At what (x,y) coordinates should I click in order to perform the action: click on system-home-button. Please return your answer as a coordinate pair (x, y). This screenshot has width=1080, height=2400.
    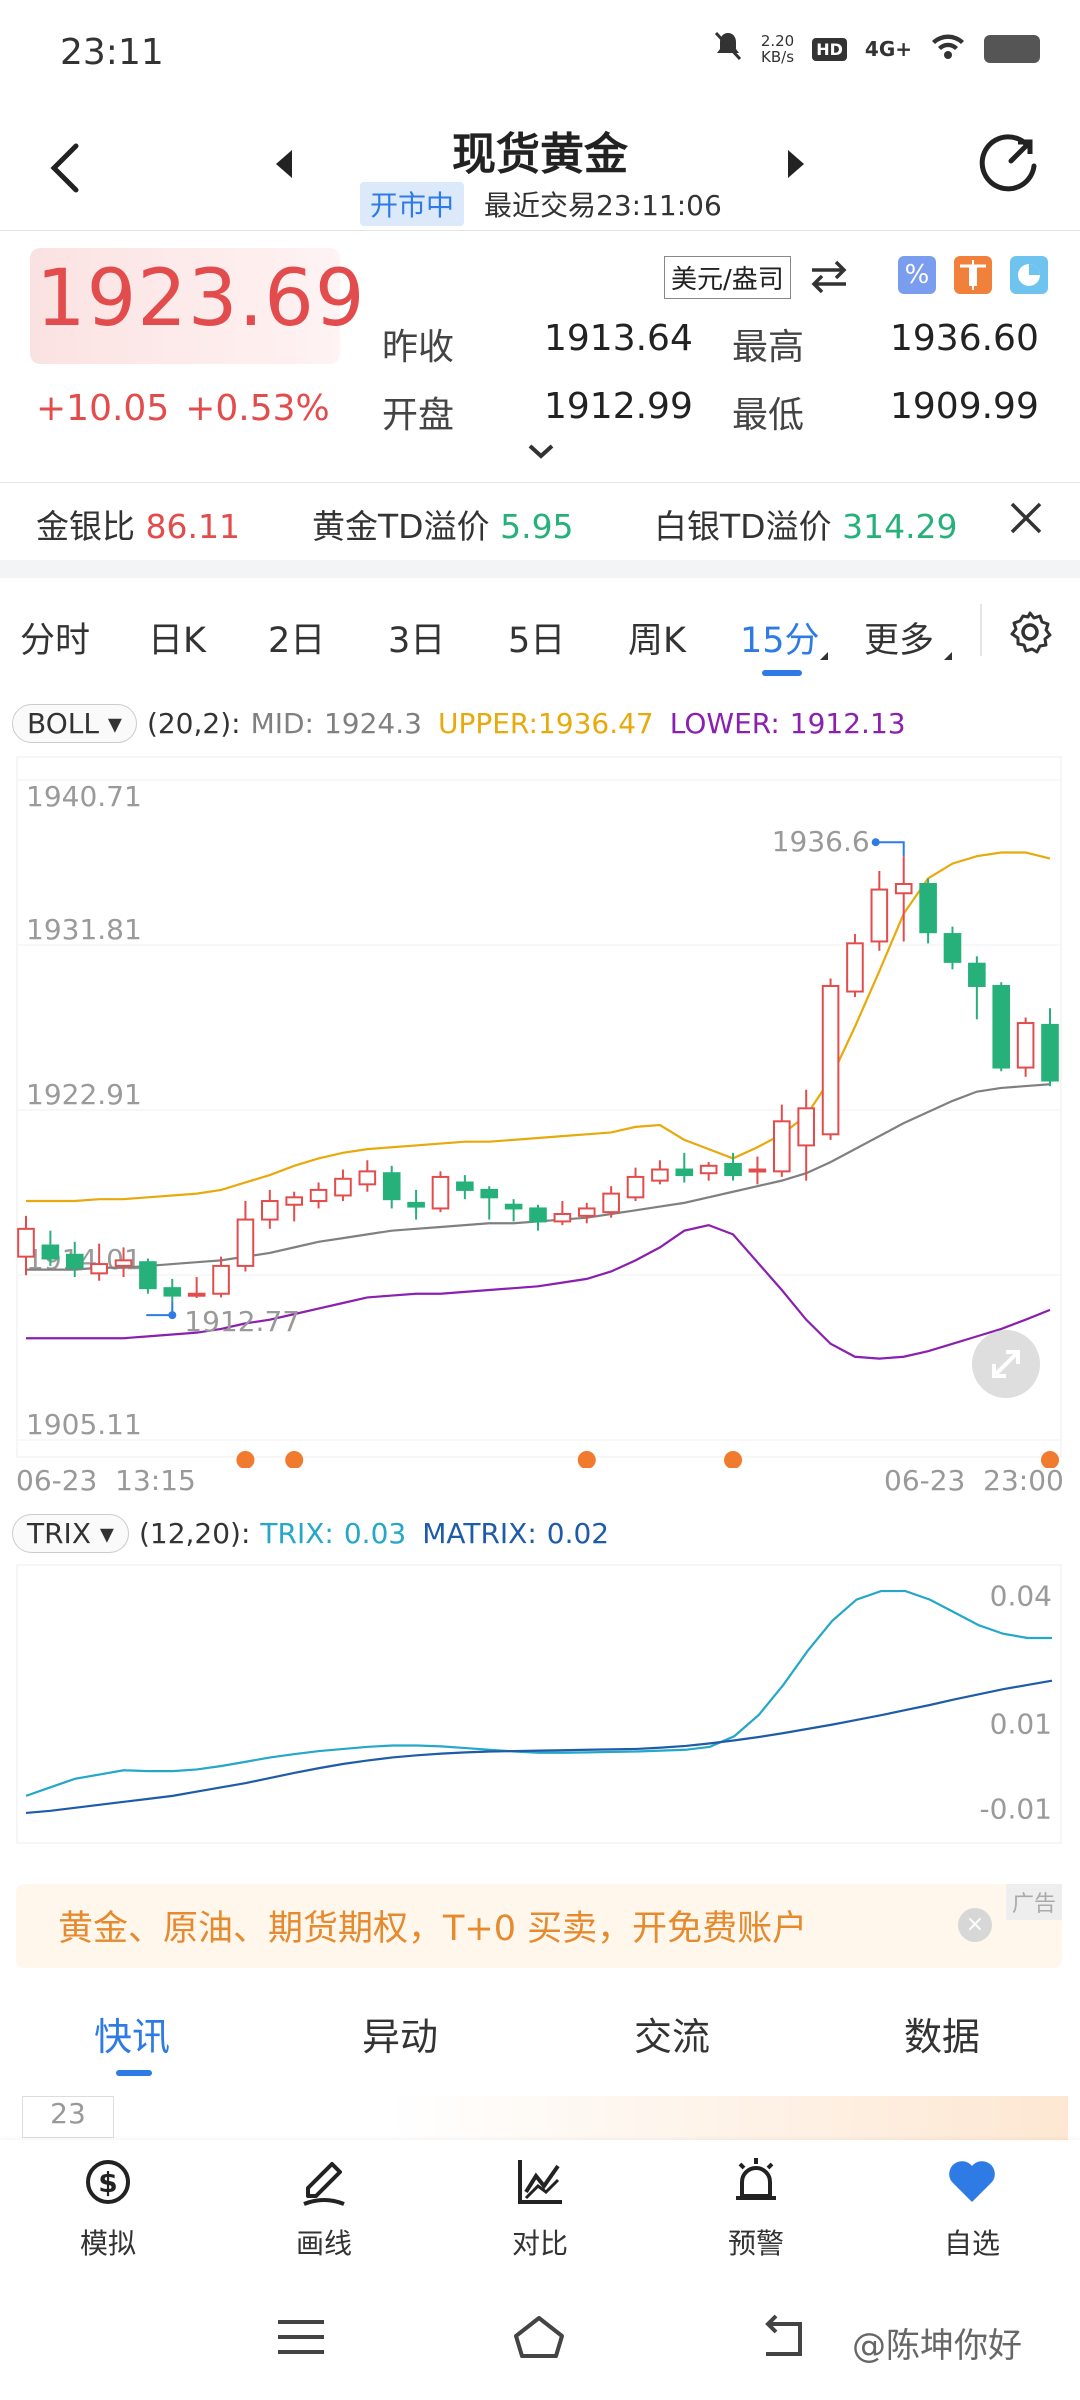
    Looking at the image, I should click on (539, 2337).